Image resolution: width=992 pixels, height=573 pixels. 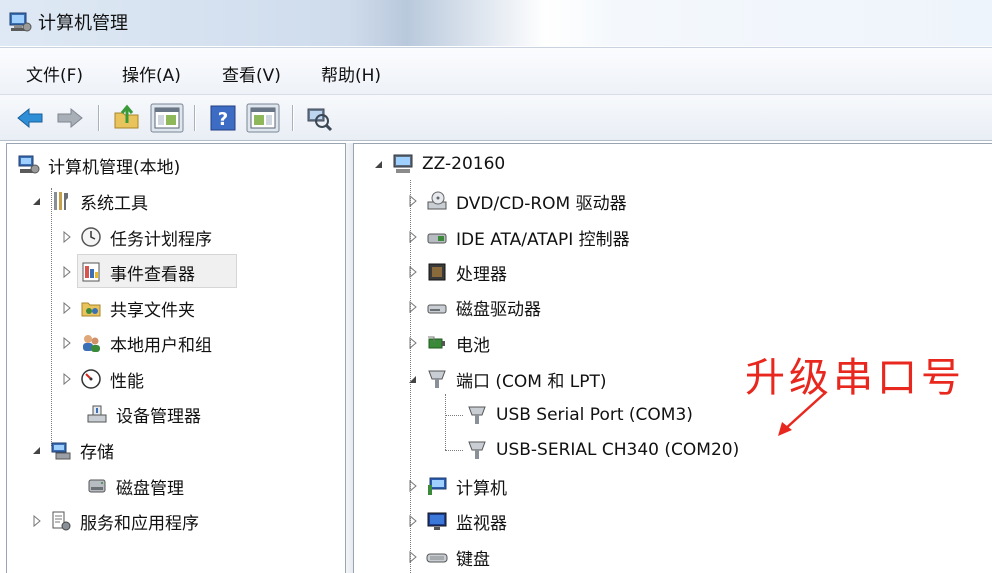 I want to click on device-usb-serial-ch340: USB-SERIAL CH340 (COM20), so click(x=602, y=450).